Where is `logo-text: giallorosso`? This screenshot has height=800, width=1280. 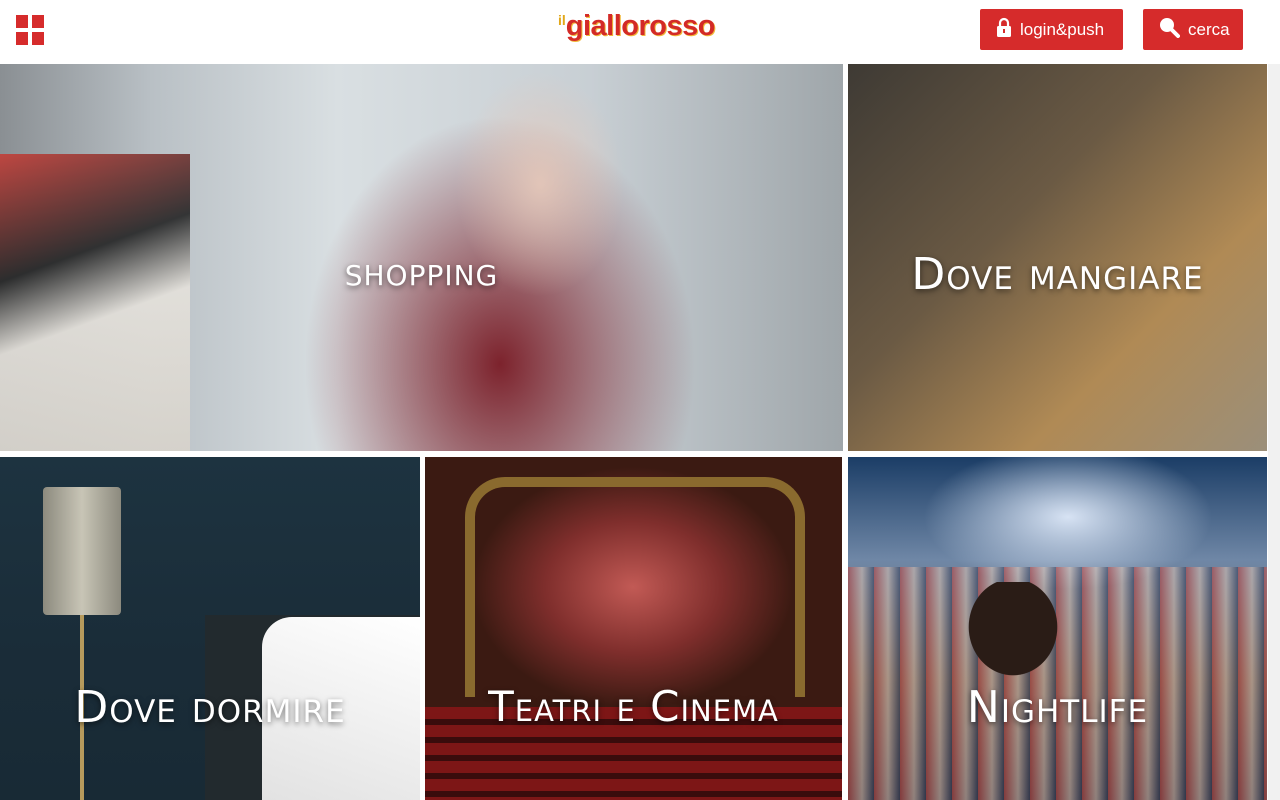 logo-text: giallorosso is located at coordinates (640, 26).